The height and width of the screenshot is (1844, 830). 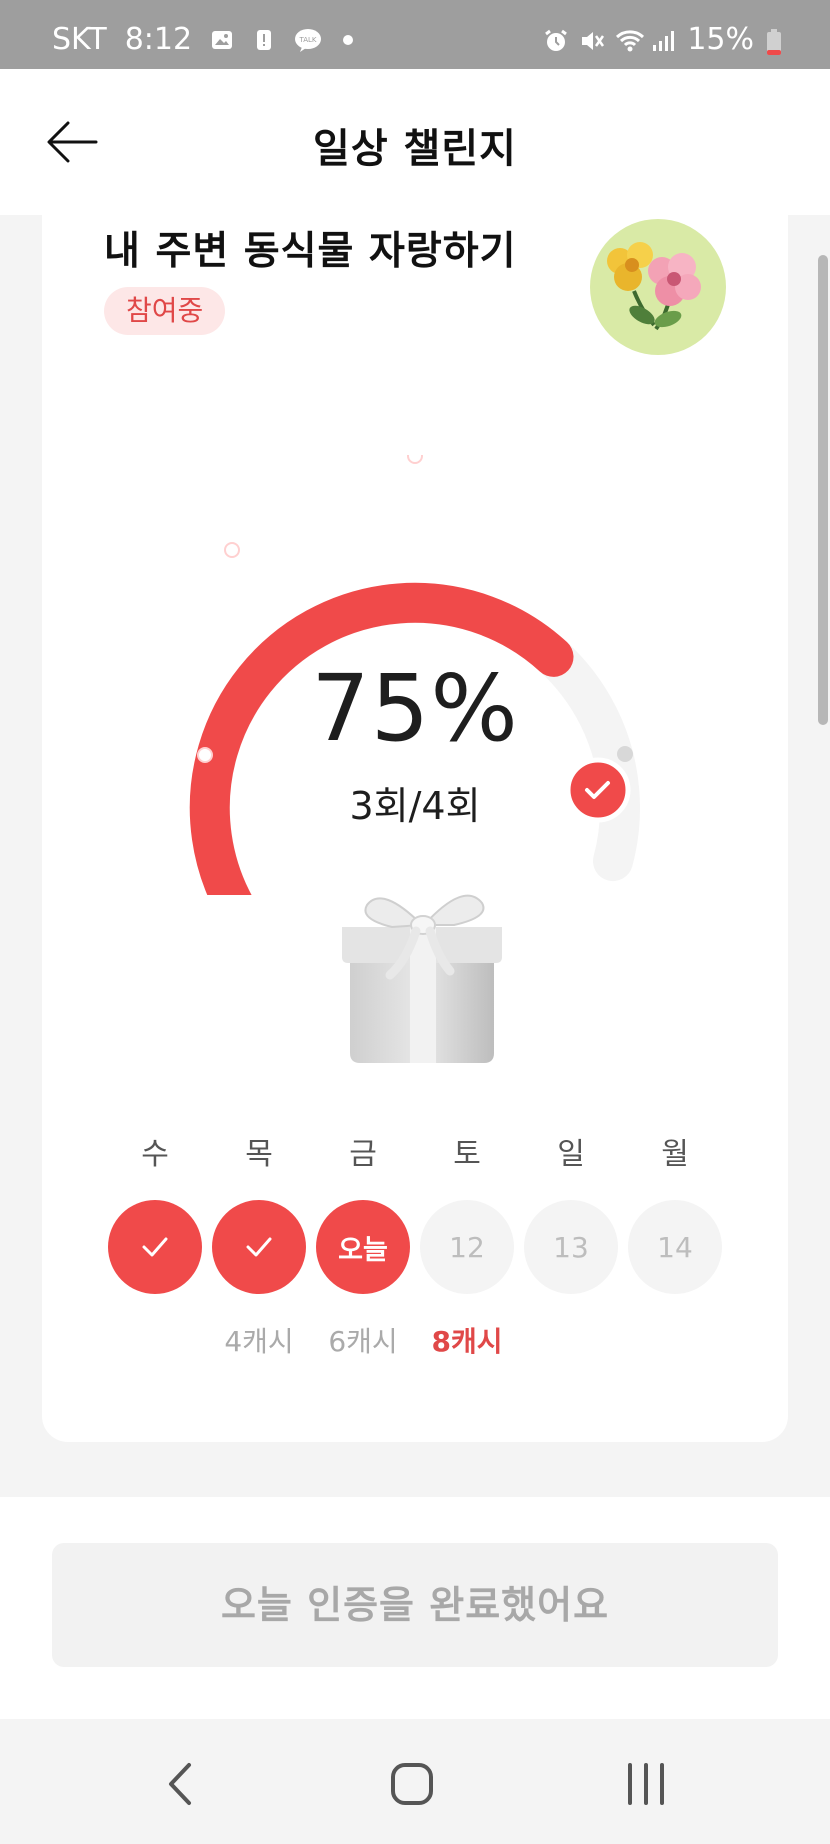 What do you see at coordinates (654, 286) in the screenshot?
I see `flower-icon` at bounding box center [654, 286].